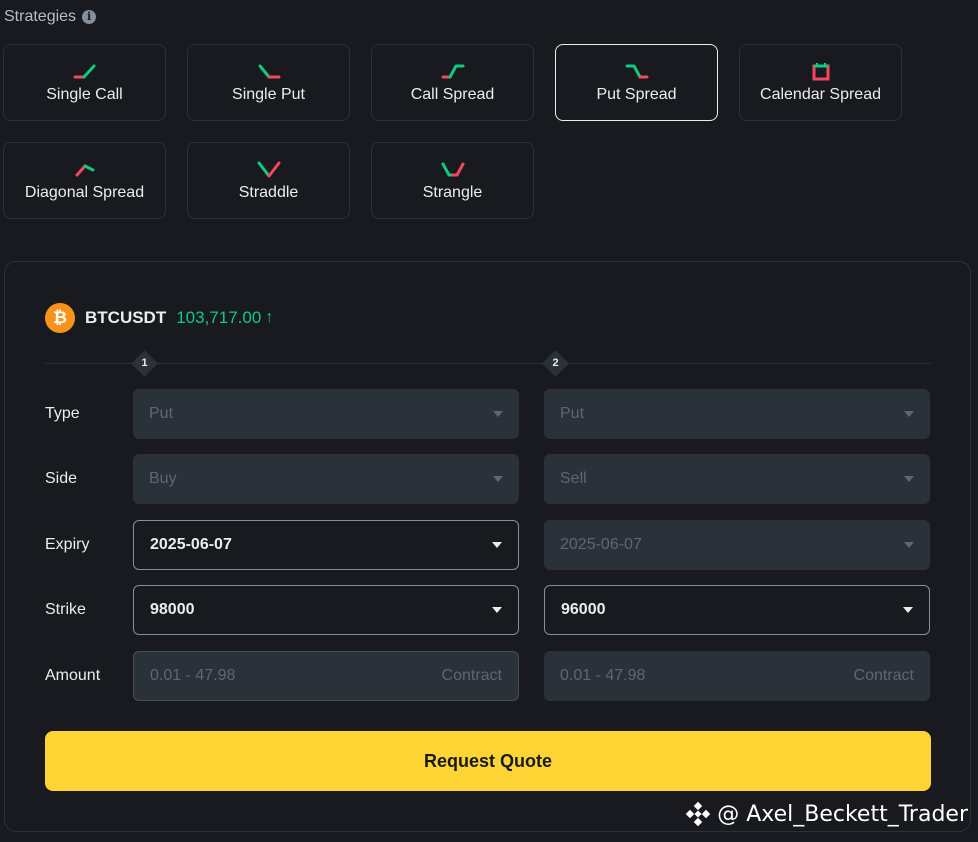 This screenshot has width=978, height=842. What do you see at coordinates (191, 544) in the screenshot?
I see `leg1-expiry-value: 2025-06-07` at bounding box center [191, 544].